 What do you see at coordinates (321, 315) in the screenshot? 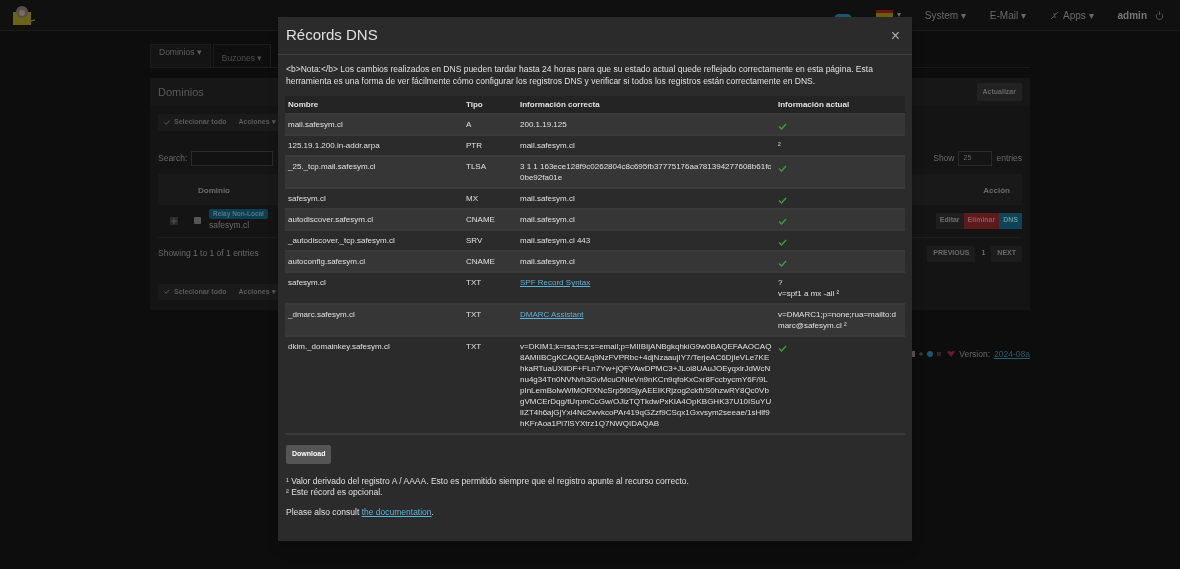
I see `record-name: _dmarc.safesym.cl` at bounding box center [321, 315].